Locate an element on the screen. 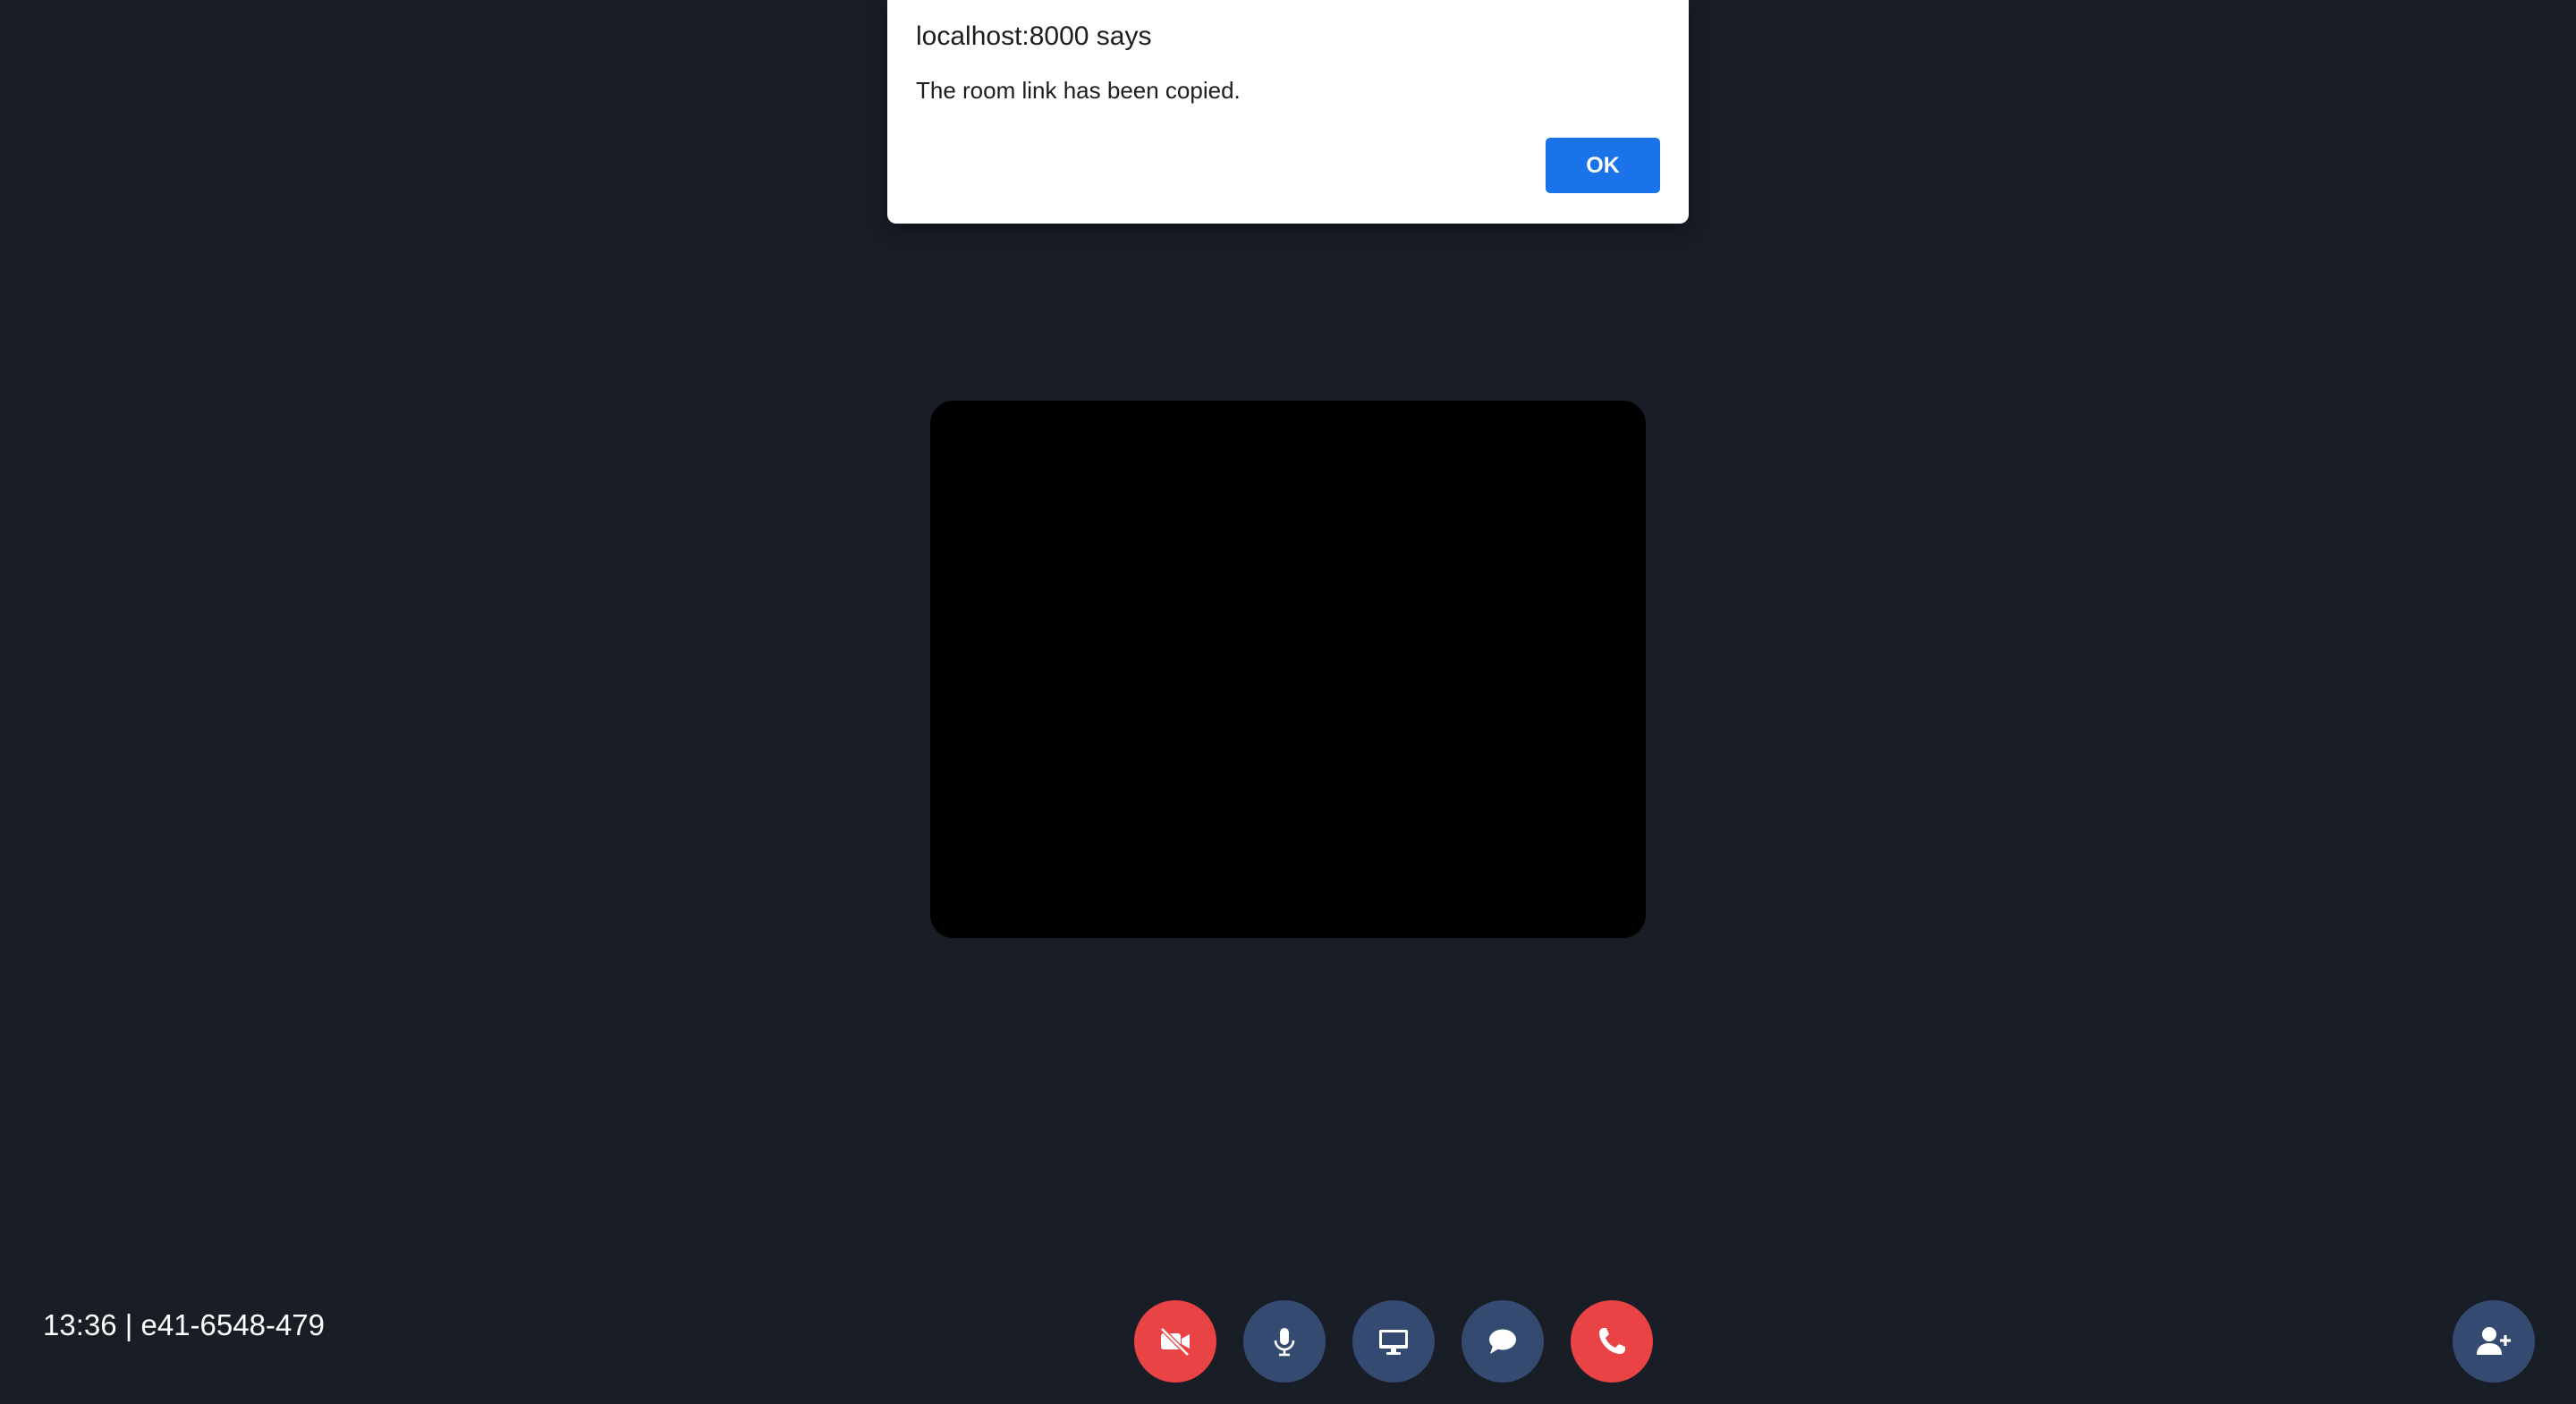 The width and height of the screenshot is (2576, 1404). microphone-icon is located at coordinates (1284, 1342).